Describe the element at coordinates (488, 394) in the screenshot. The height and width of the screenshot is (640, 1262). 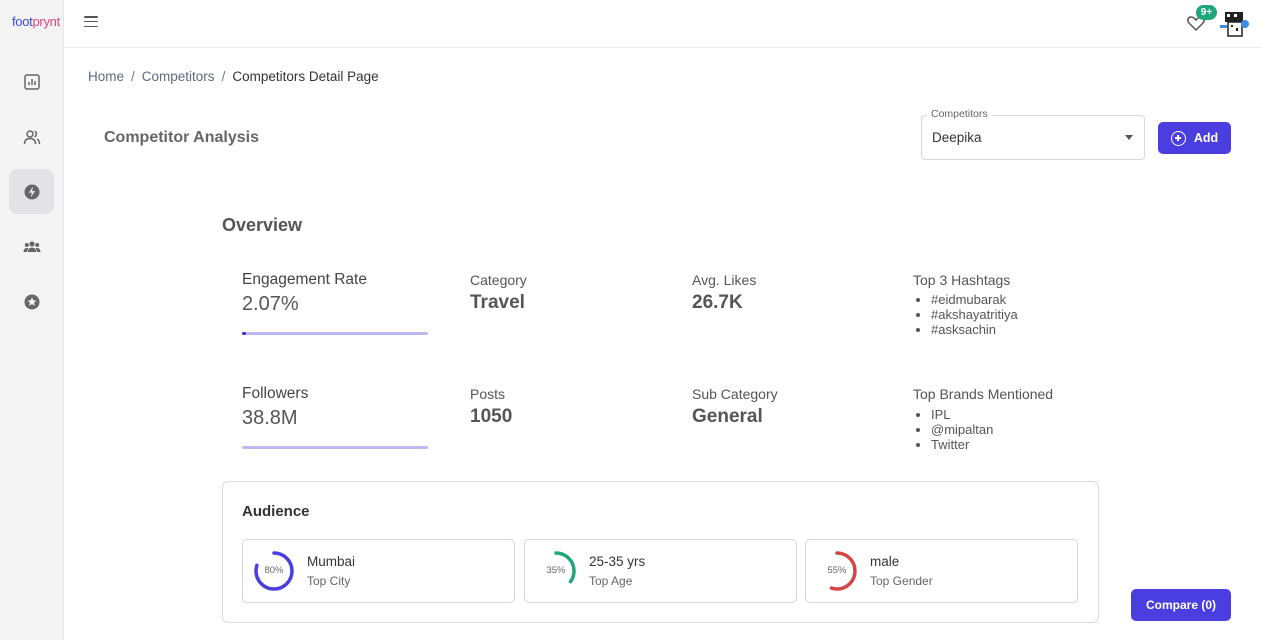
I see `posts-label: Posts` at that location.